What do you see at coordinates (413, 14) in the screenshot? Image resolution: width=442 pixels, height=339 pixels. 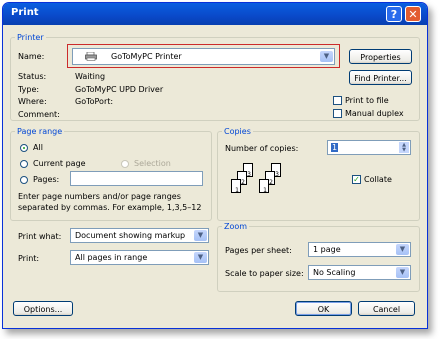 I see `close-icon: ✕` at bounding box center [413, 14].